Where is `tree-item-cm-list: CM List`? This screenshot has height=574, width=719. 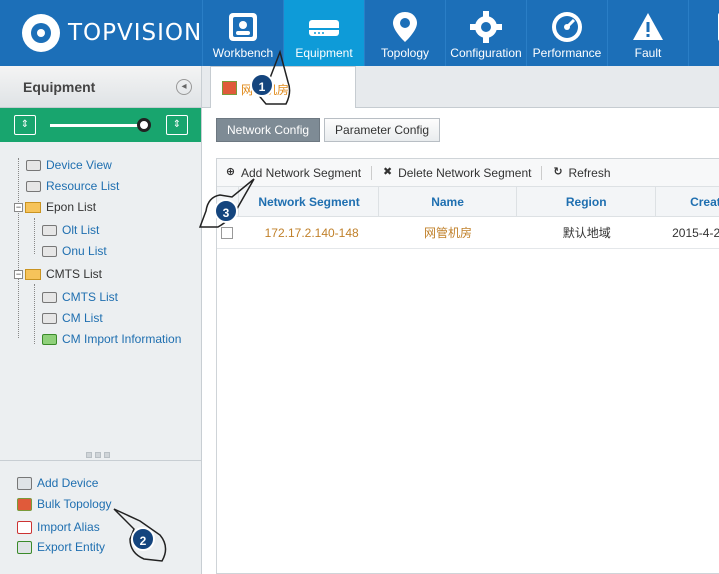
tree-item-cm-list: CM List is located at coordinates (72, 318).